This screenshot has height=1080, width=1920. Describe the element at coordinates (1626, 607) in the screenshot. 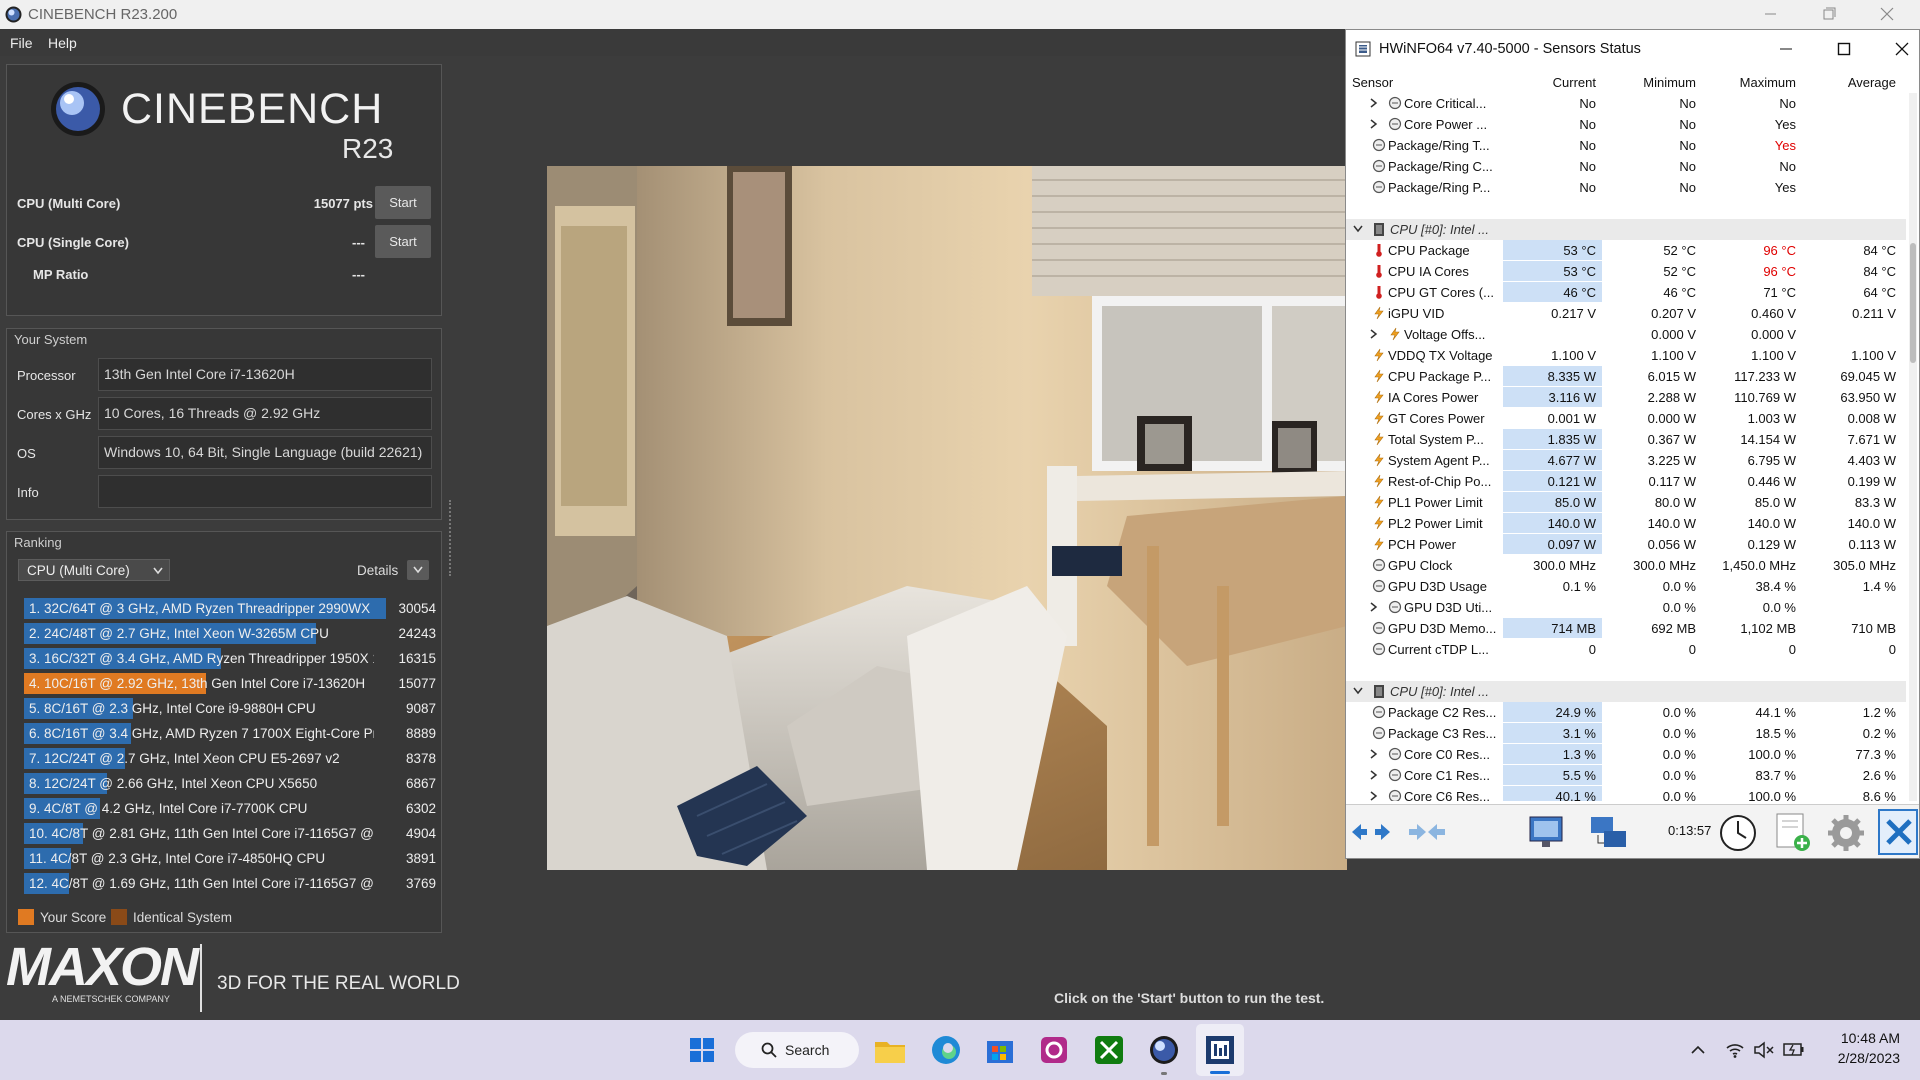

I see `sensor-row: GPU D3D Uti... 0.0 % 0.0 %` at that location.